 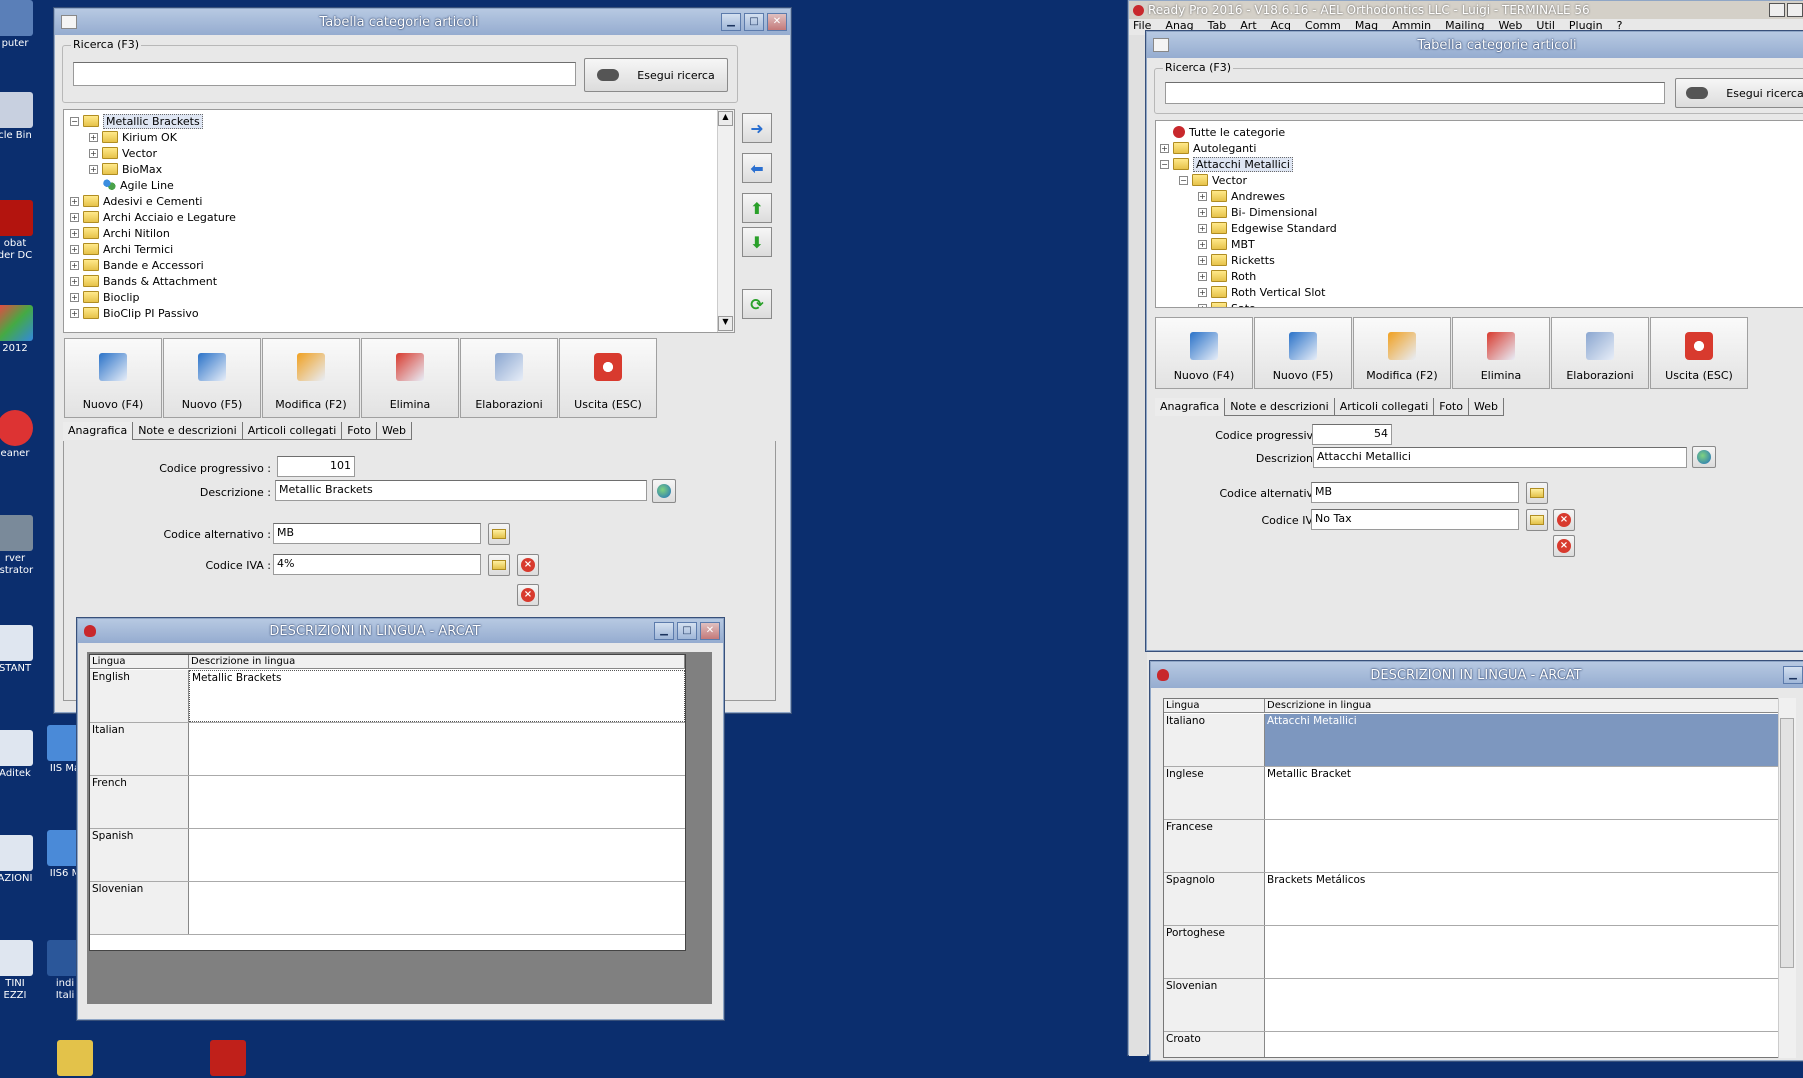 I want to click on tree-node: − Vector, so click(x=1213, y=180).